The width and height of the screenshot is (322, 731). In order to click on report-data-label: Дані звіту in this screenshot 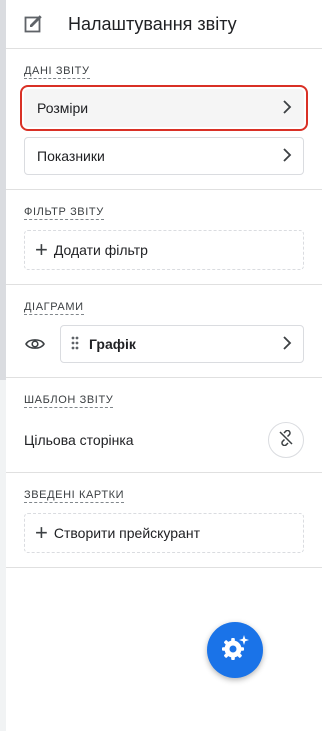, I will do `click(57, 72)`.